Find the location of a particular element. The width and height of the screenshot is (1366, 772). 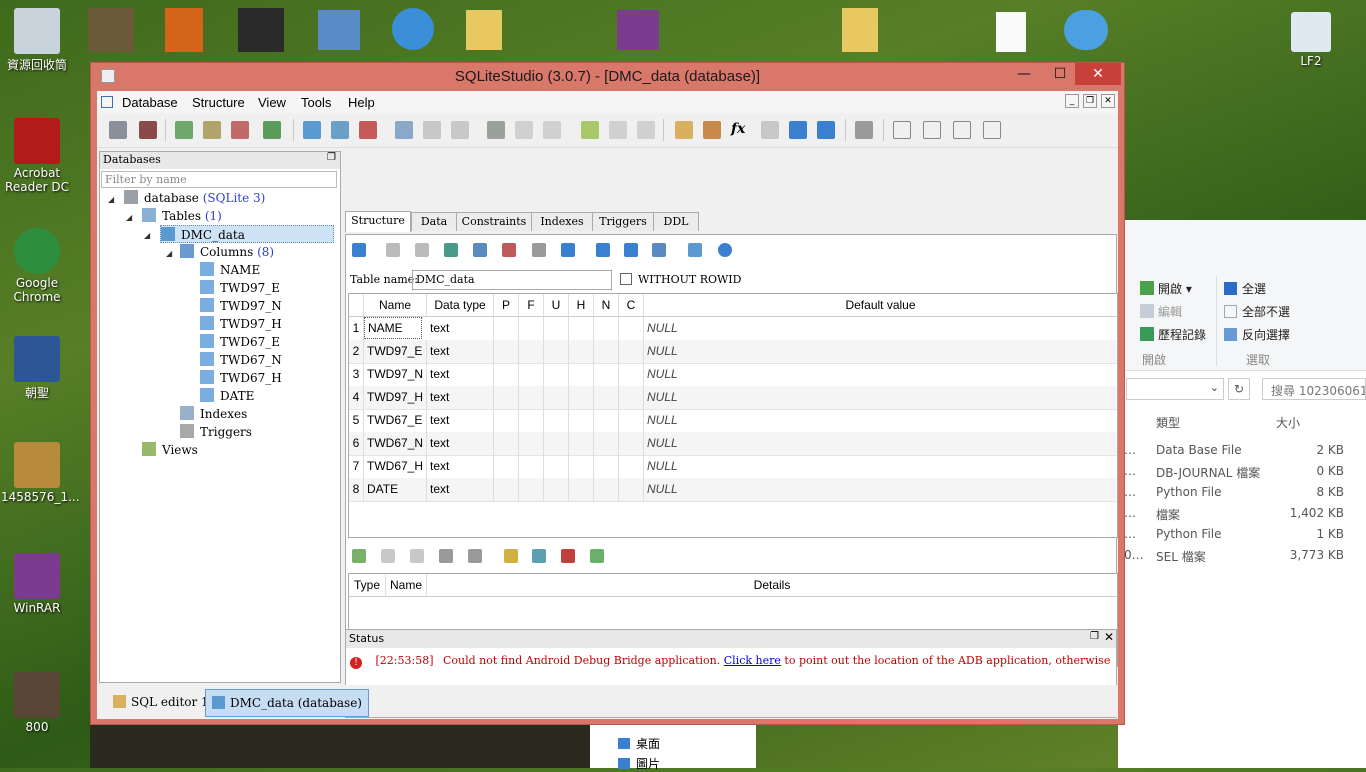

drop-view-icon is located at coordinates (646, 130).